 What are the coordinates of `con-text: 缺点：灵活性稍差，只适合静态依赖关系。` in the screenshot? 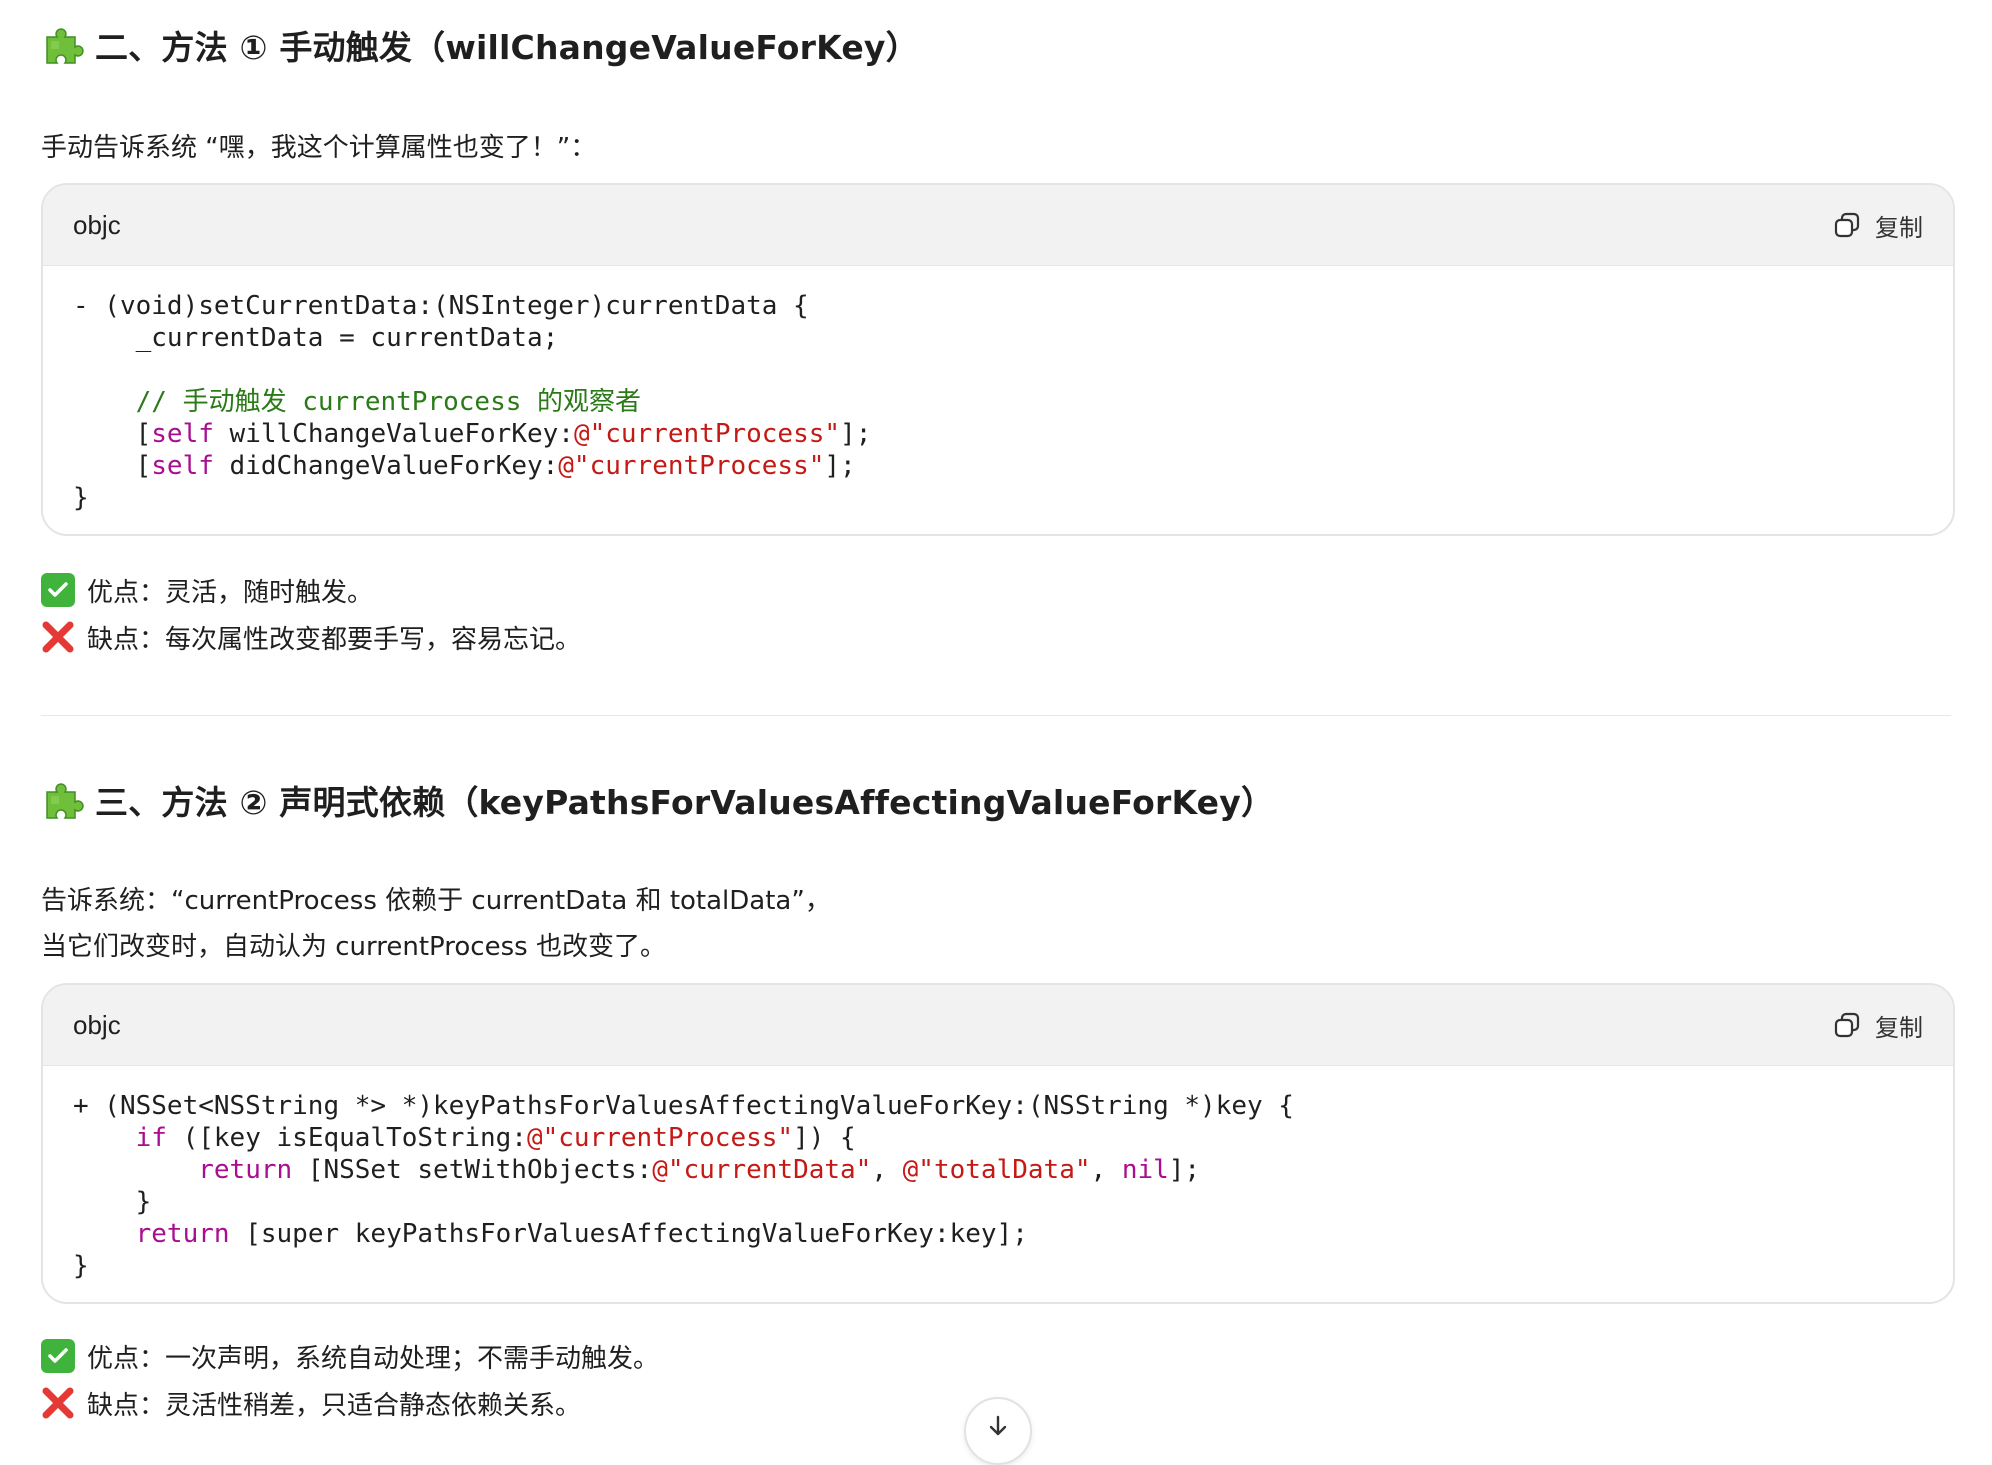 It's located at (334, 1405).